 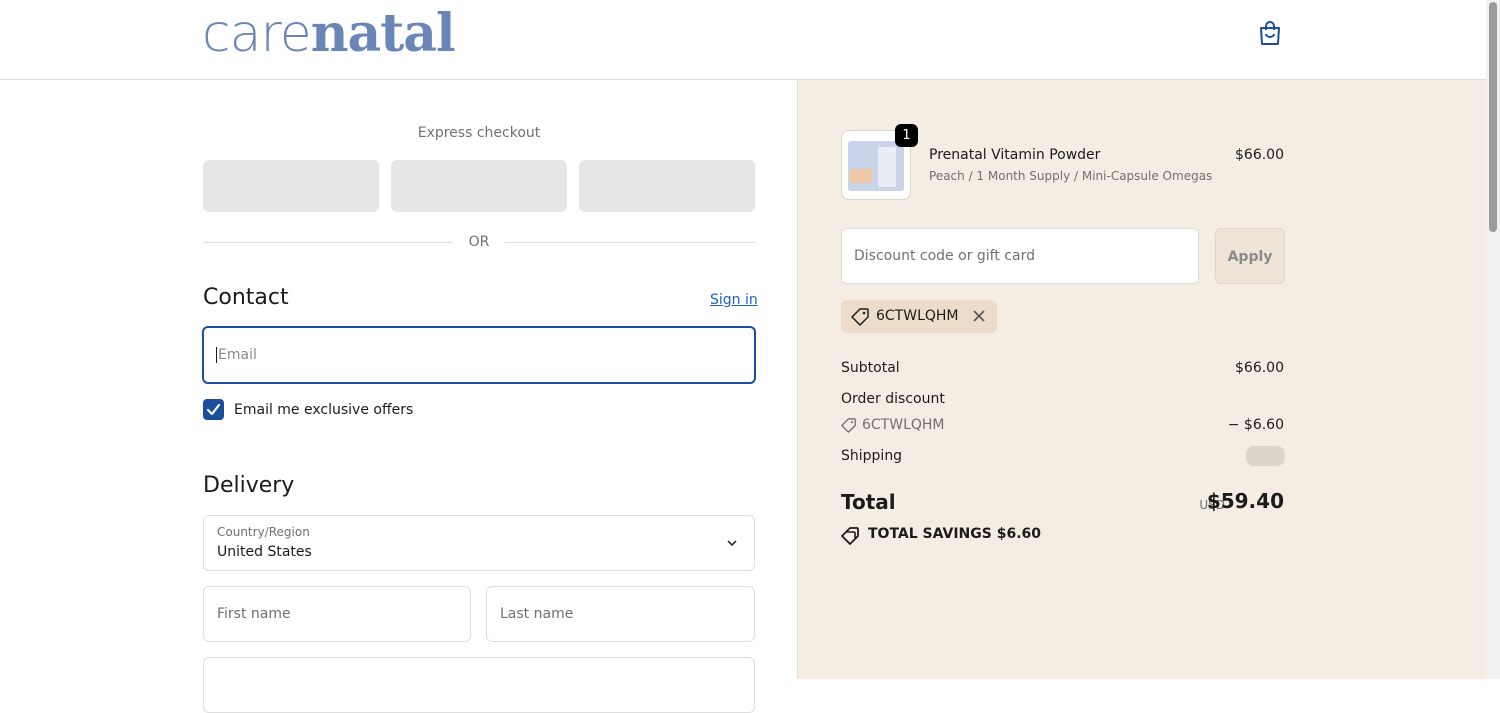 What do you see at coordinates (236, 355) in the screenshot?
I see `email-placeholder: Email` at bounding box center [236, 355].